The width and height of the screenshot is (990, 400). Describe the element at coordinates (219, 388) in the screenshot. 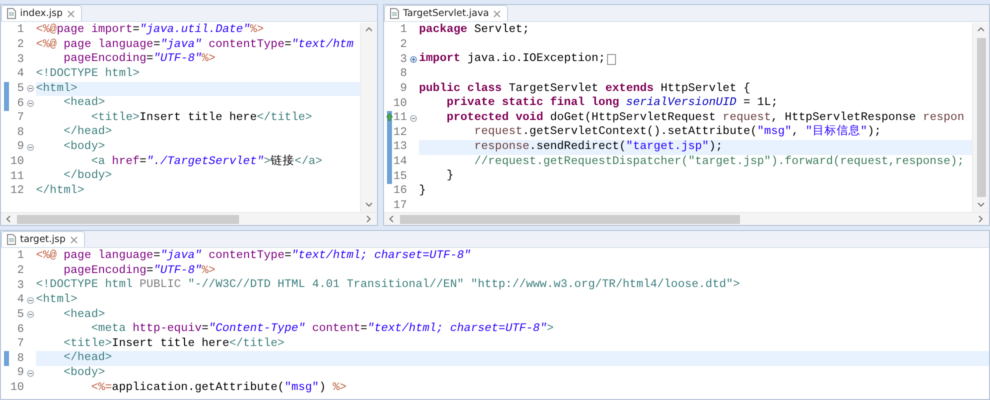

I see `code-line: <%=application.getAttribute("msg") %>` at that location.